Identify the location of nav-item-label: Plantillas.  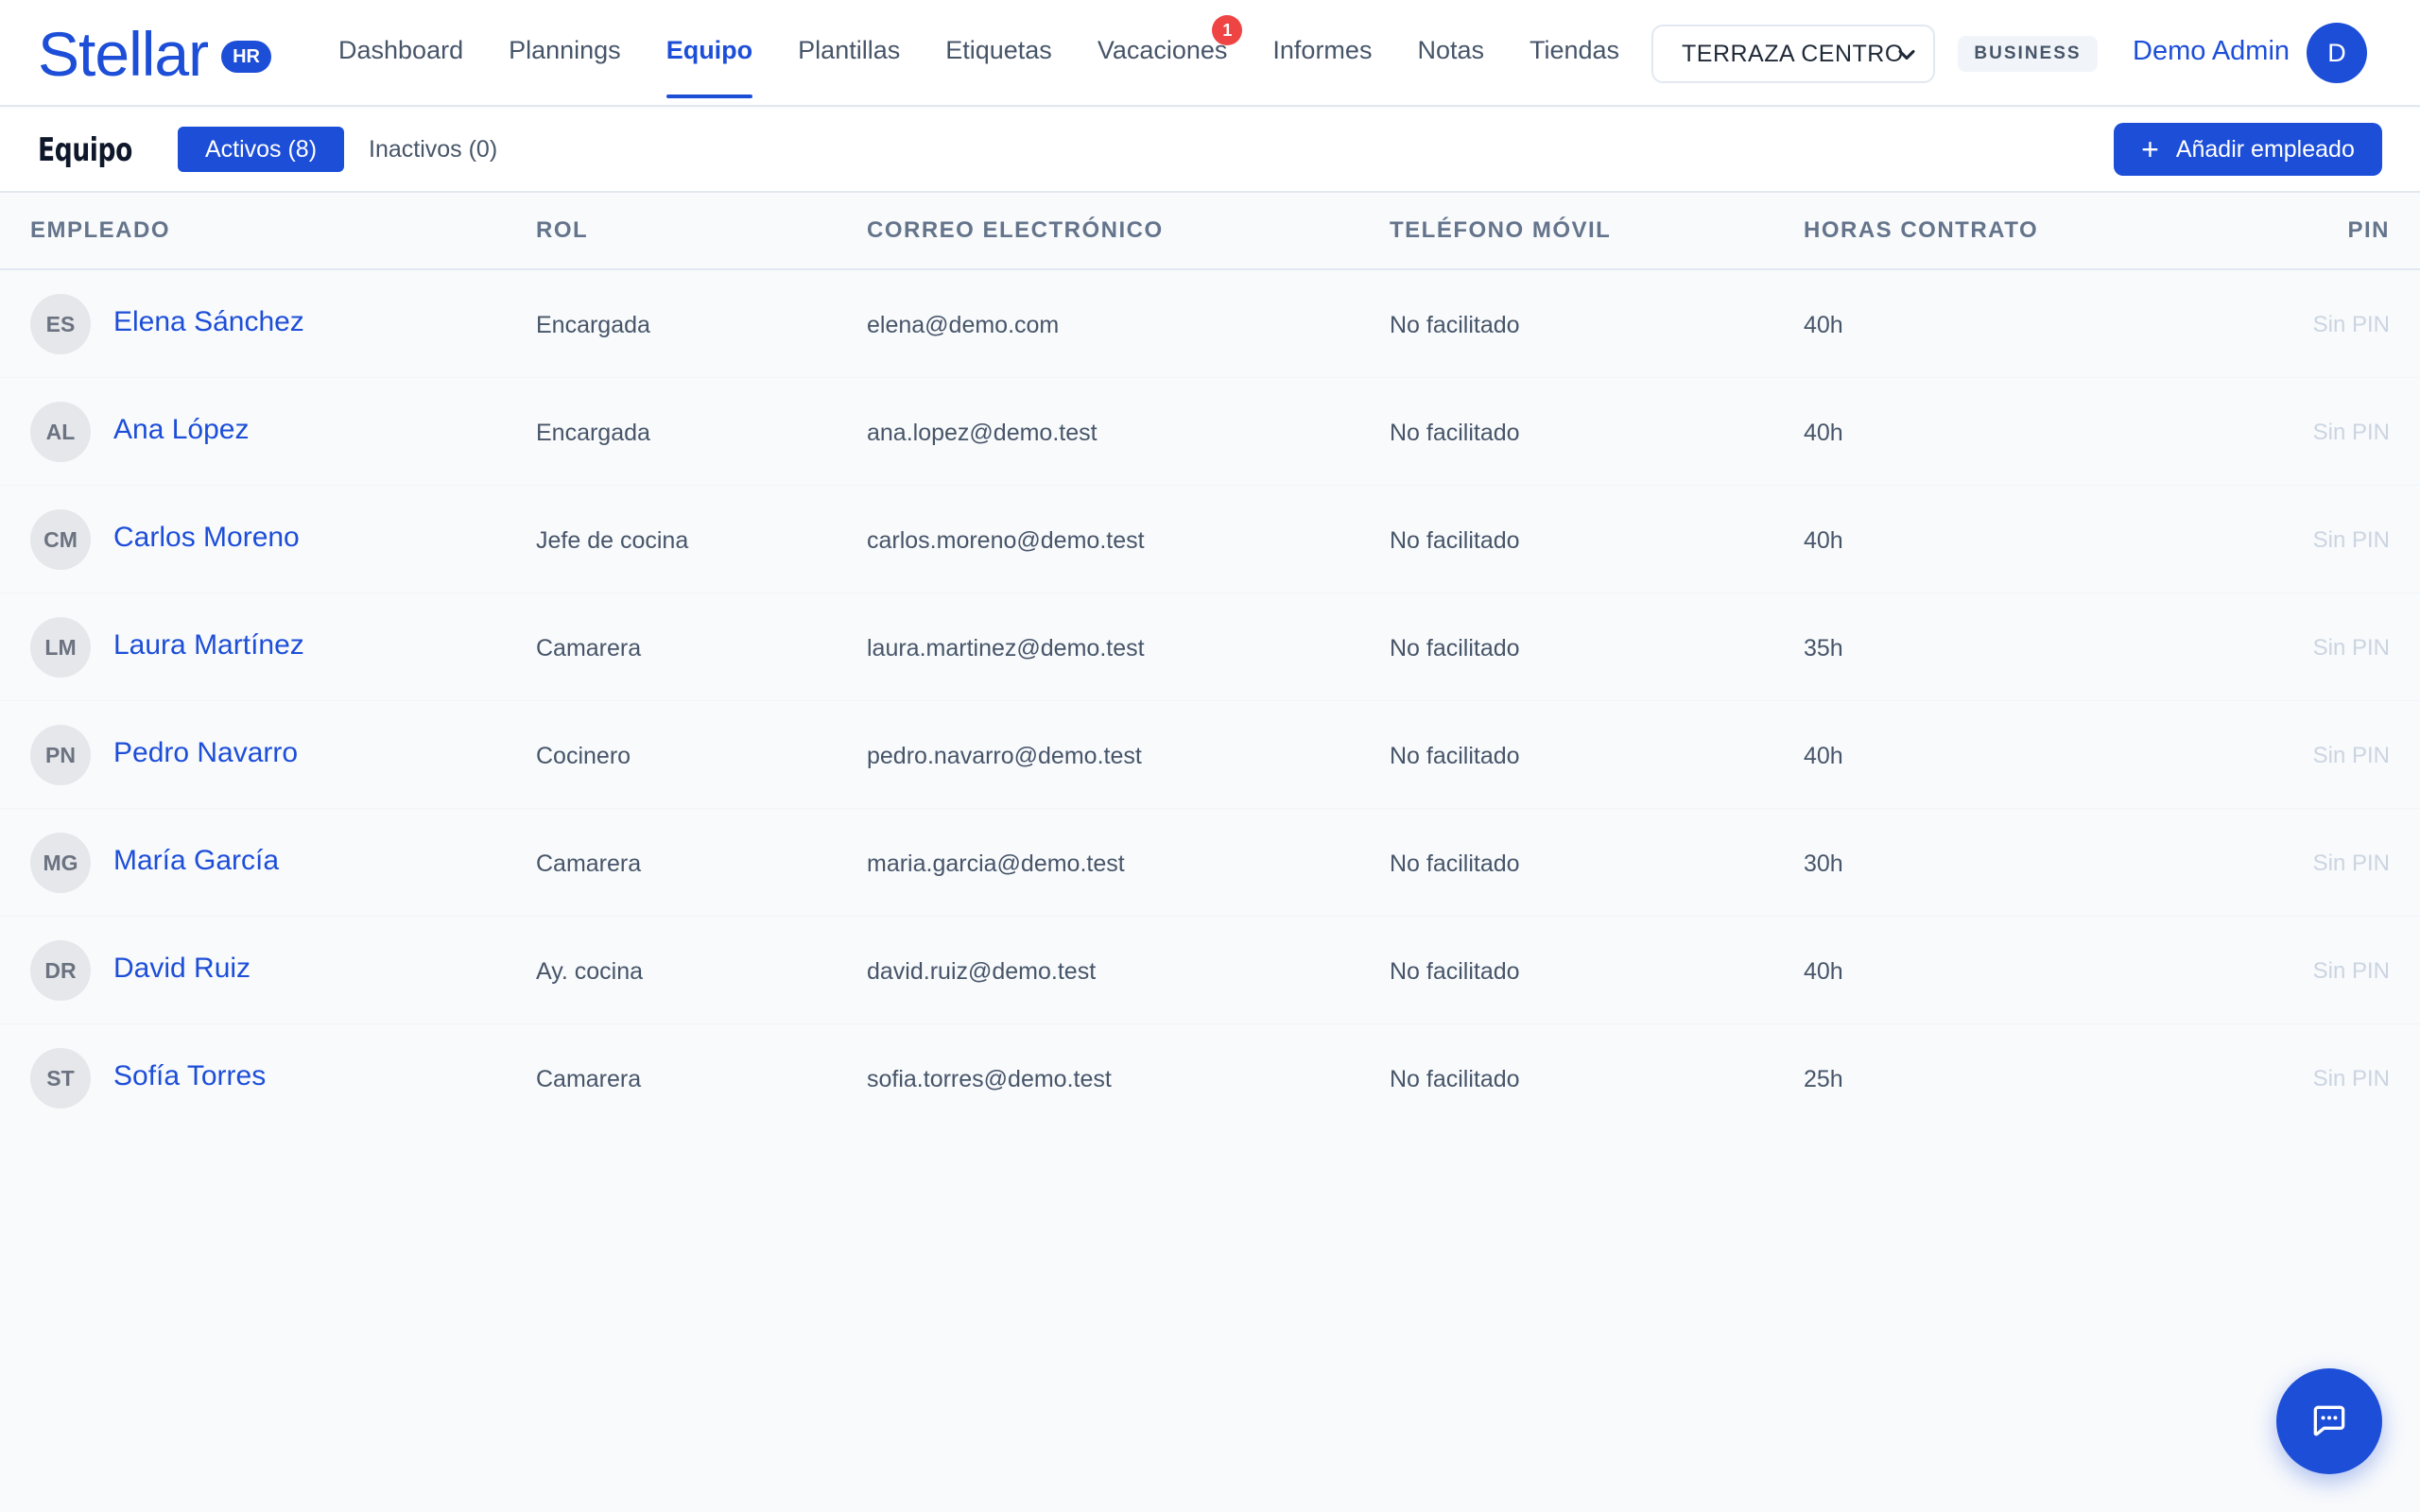
(849, 50).